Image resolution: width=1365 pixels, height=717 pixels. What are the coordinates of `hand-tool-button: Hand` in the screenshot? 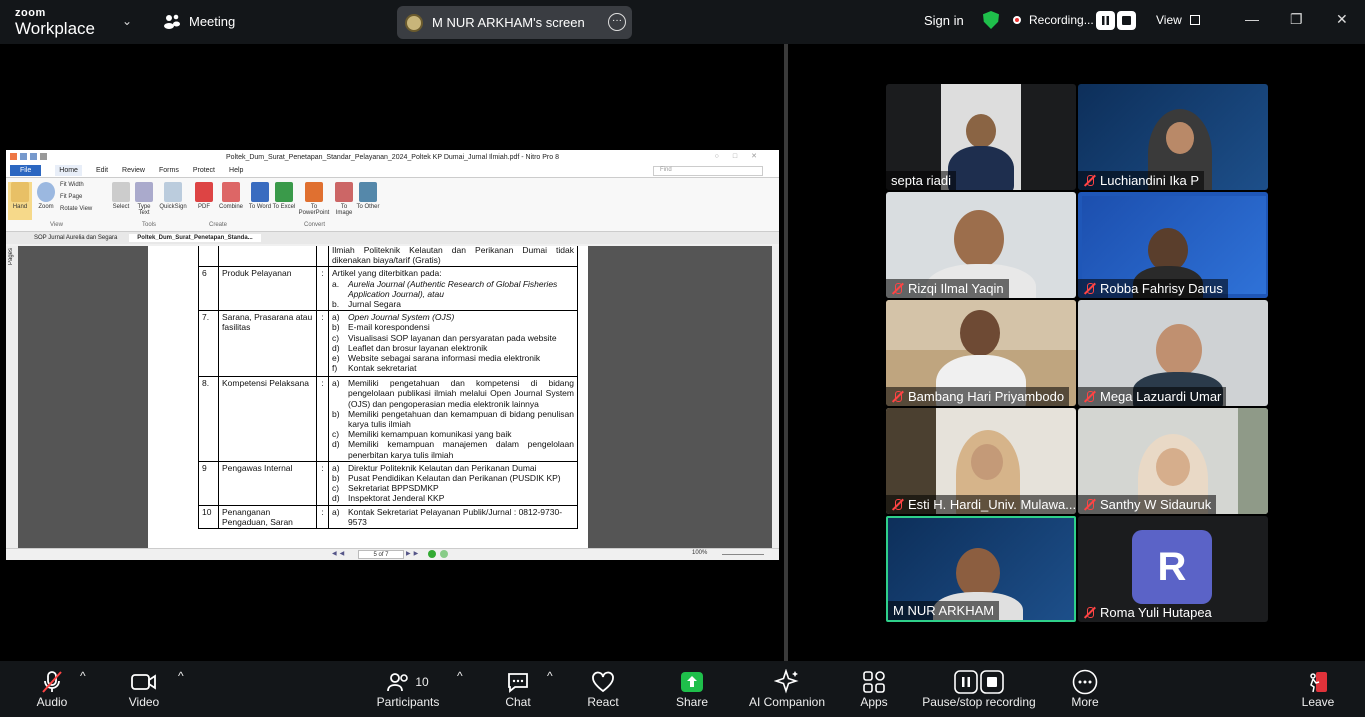 It's located at (20, 201).